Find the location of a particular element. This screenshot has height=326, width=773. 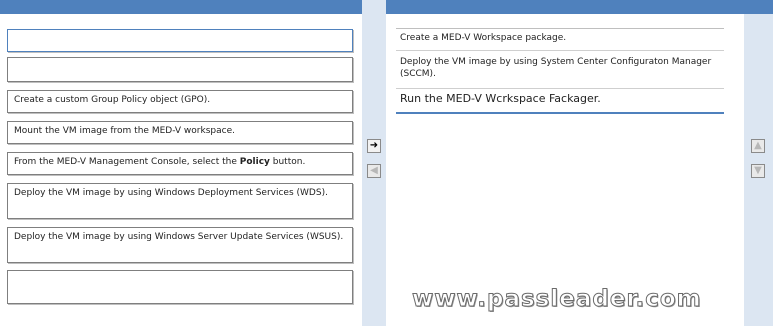

source-item-label-bold: Policy is located at coordinates (254, 162).